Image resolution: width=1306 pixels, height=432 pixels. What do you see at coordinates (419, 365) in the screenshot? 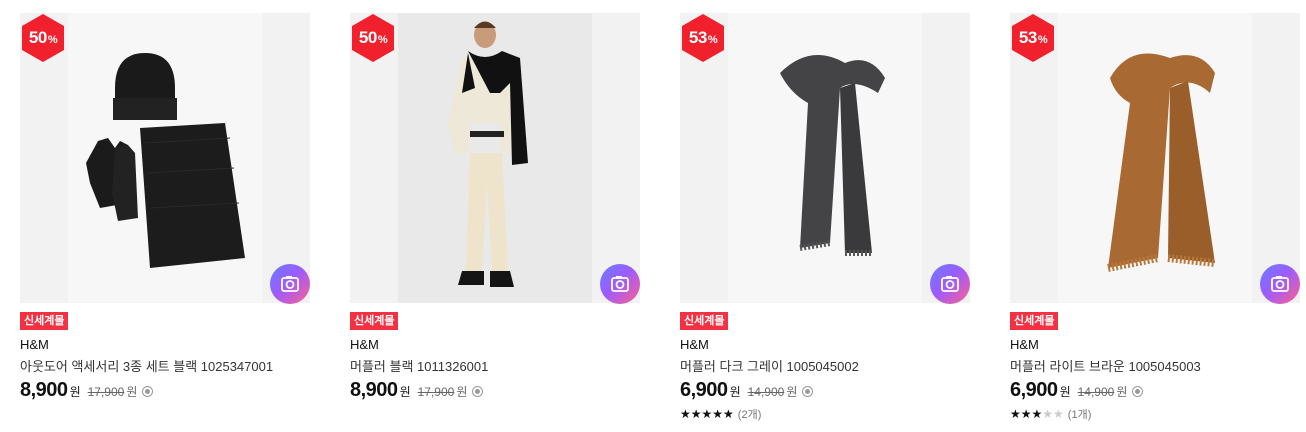
I see `product-name: 머플러 블랙 1011326001` at bounding box center [419, 365].